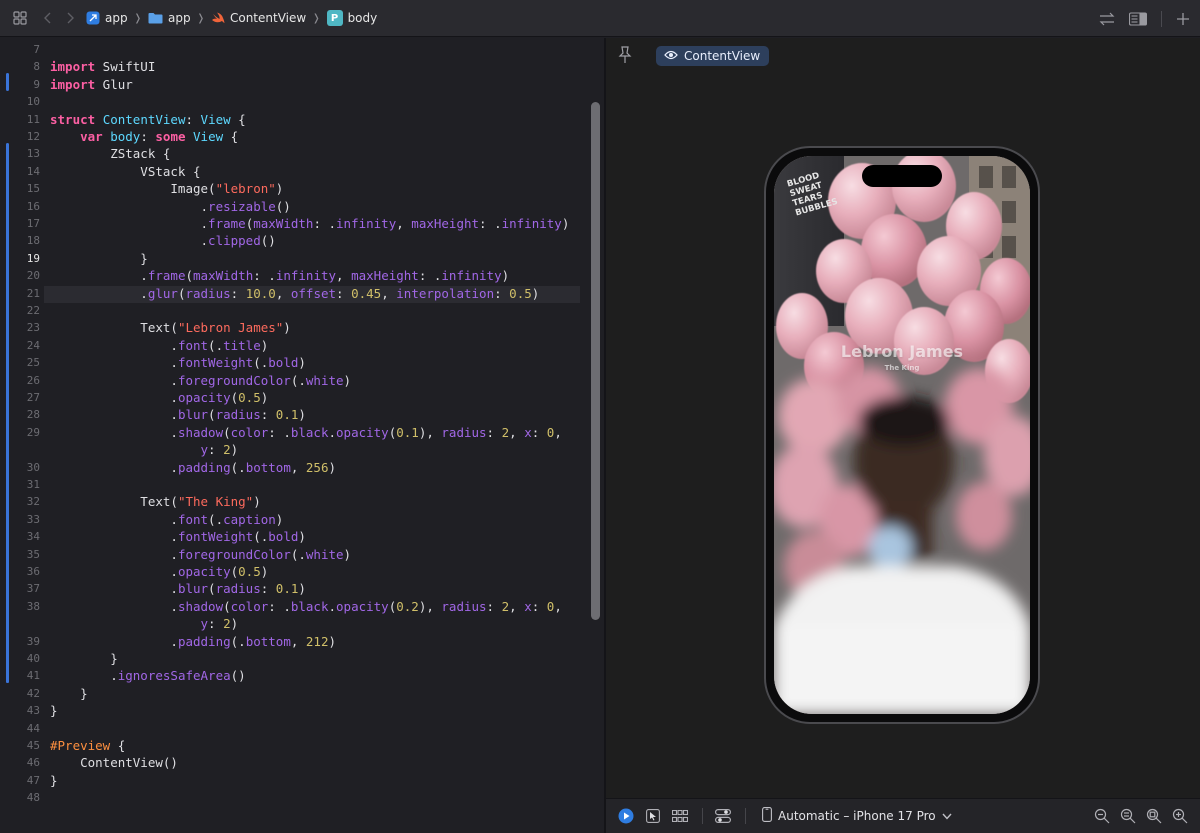 The height and width of the screenshot is (833, 1200). I want to click on code-text: y: 2), so click(144, 623).